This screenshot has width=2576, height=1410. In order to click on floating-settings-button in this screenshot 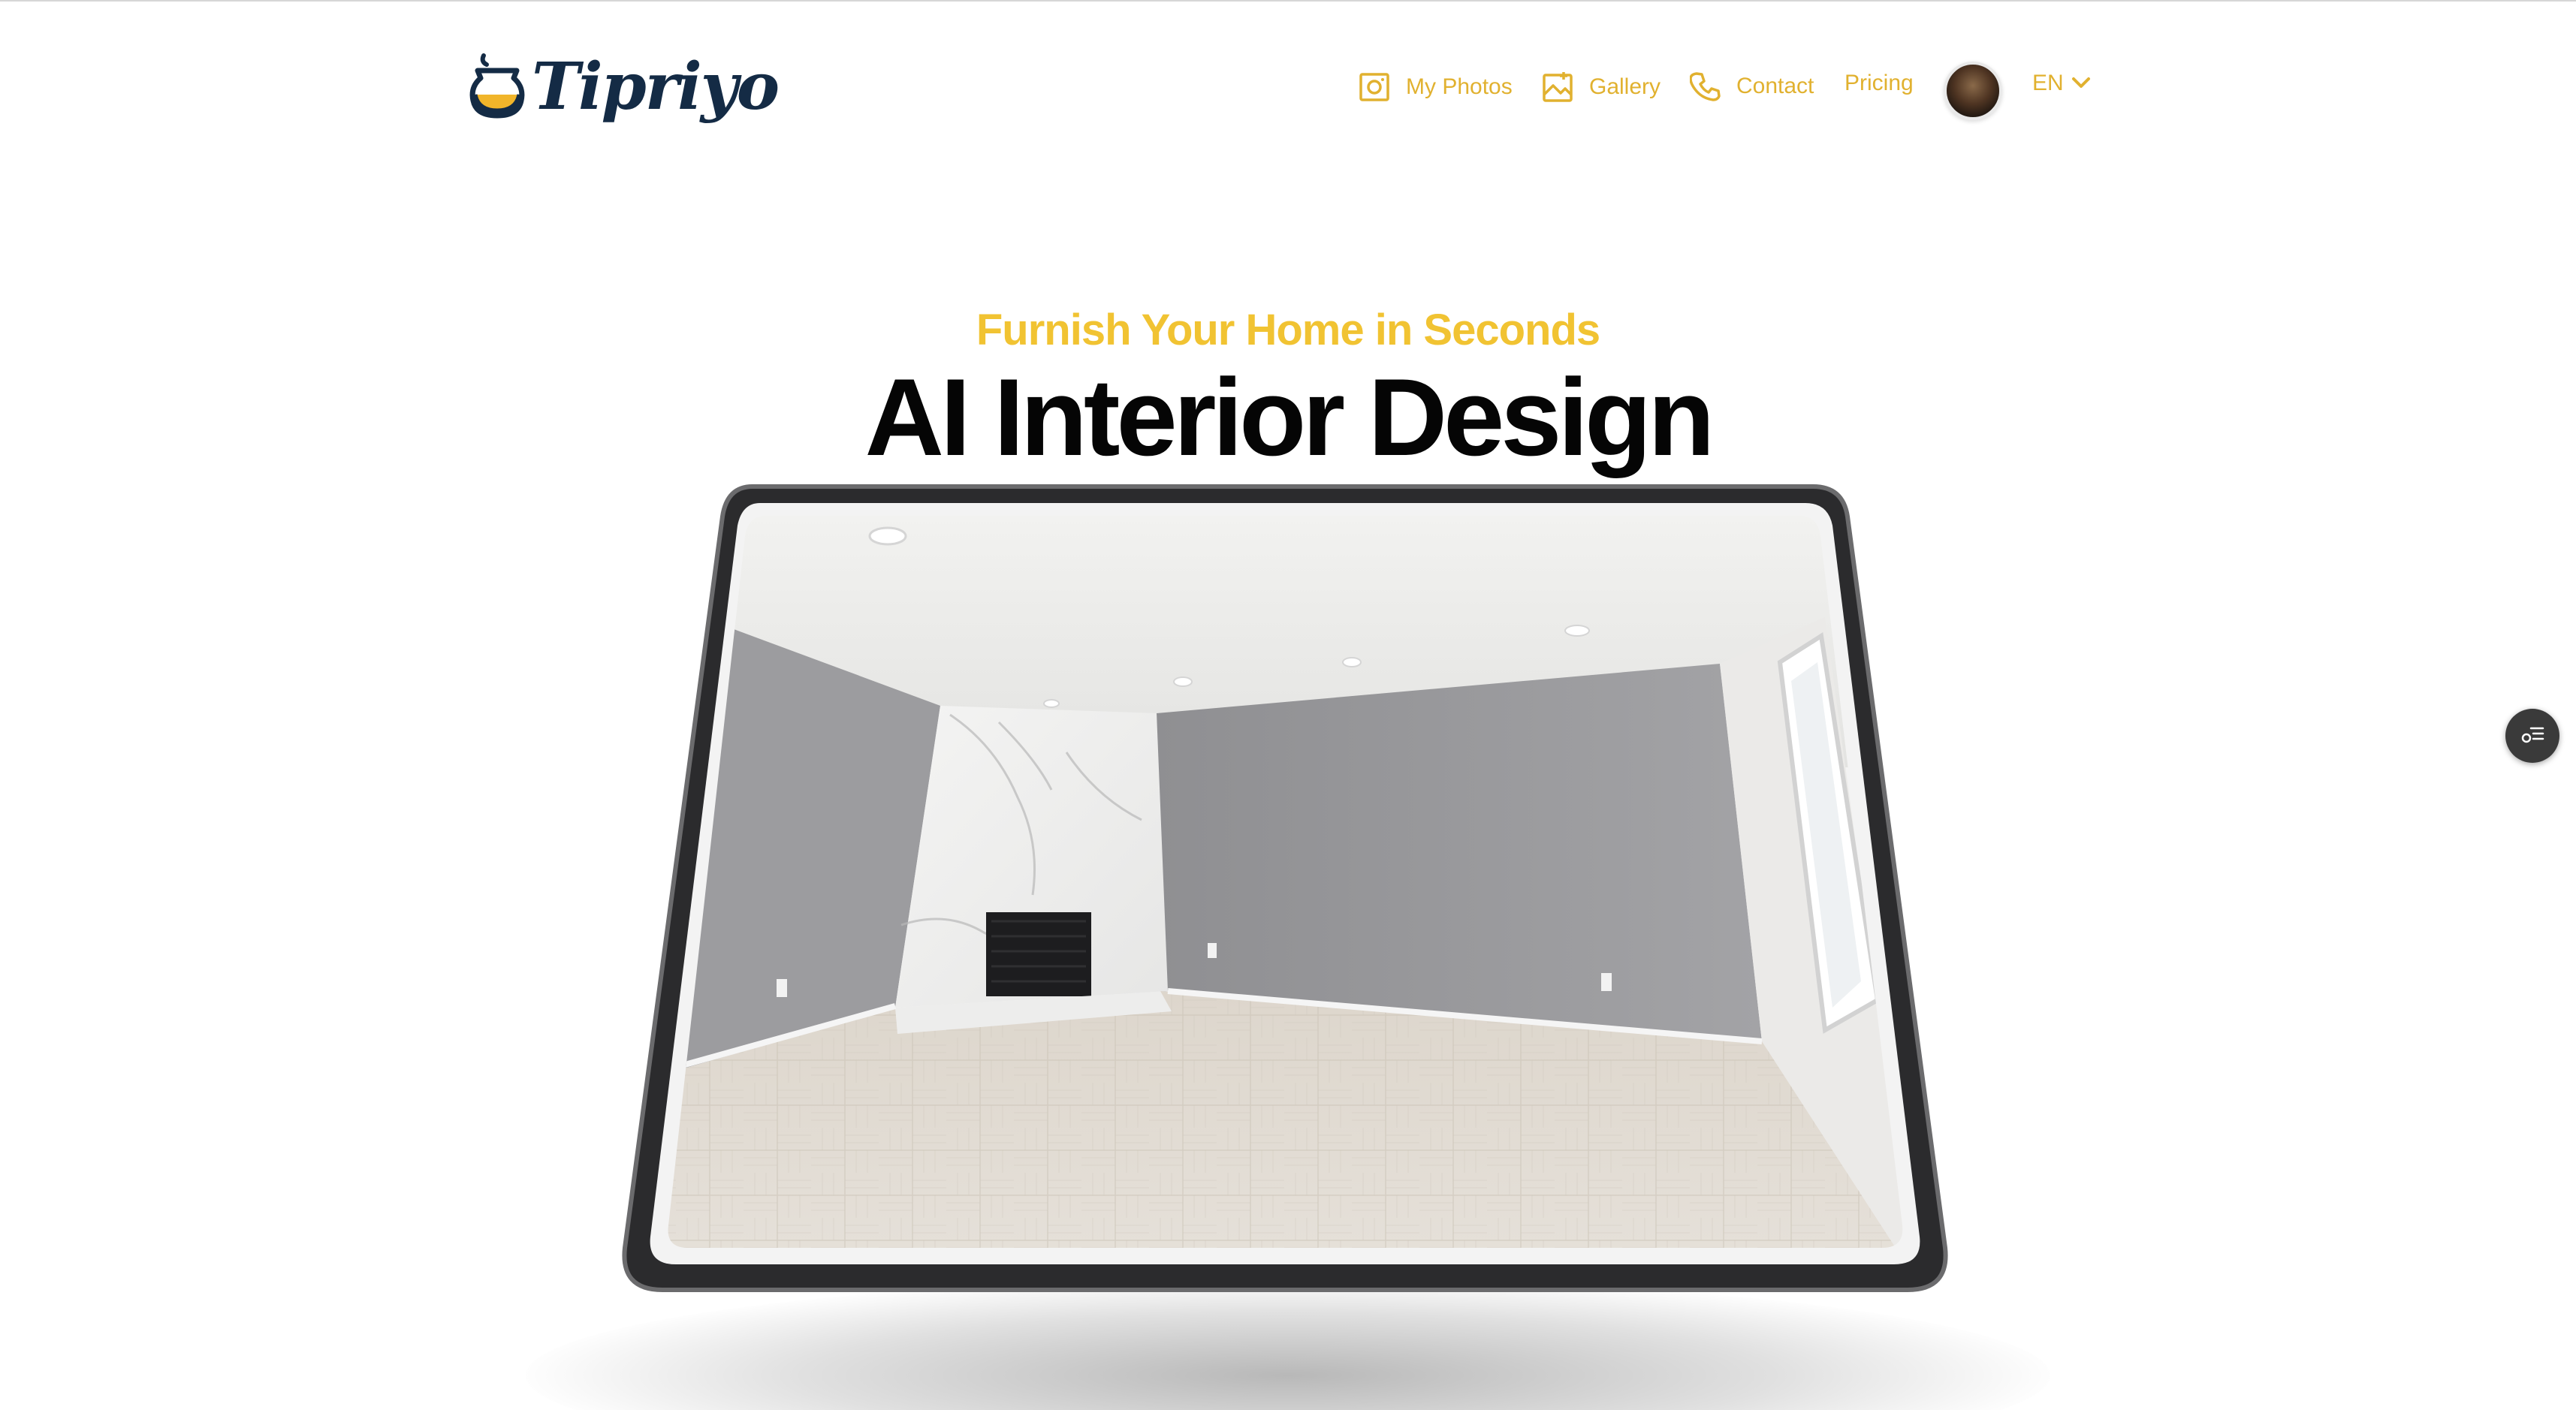, I will do `click(2532, 736)`.